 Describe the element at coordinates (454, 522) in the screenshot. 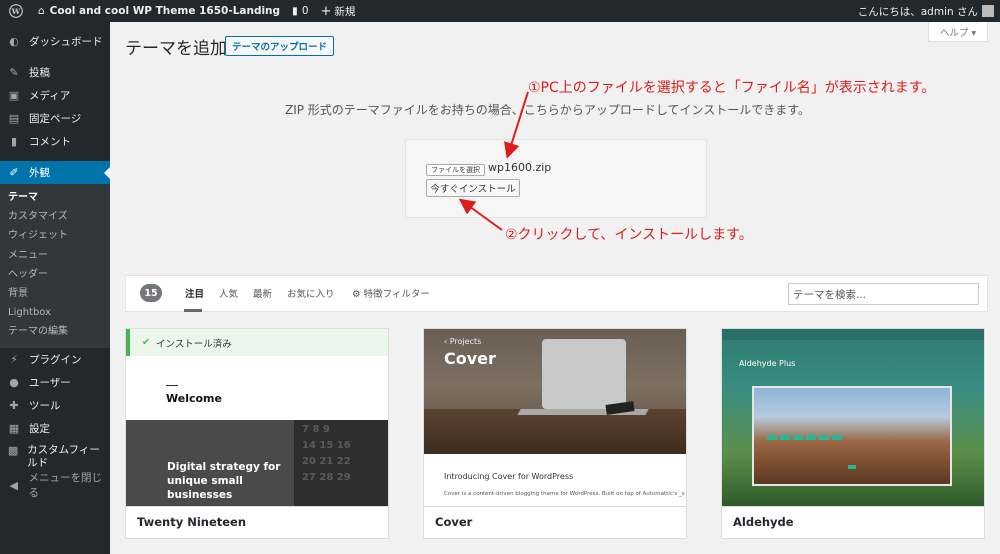

I see `theme-name: Cover` at that location.